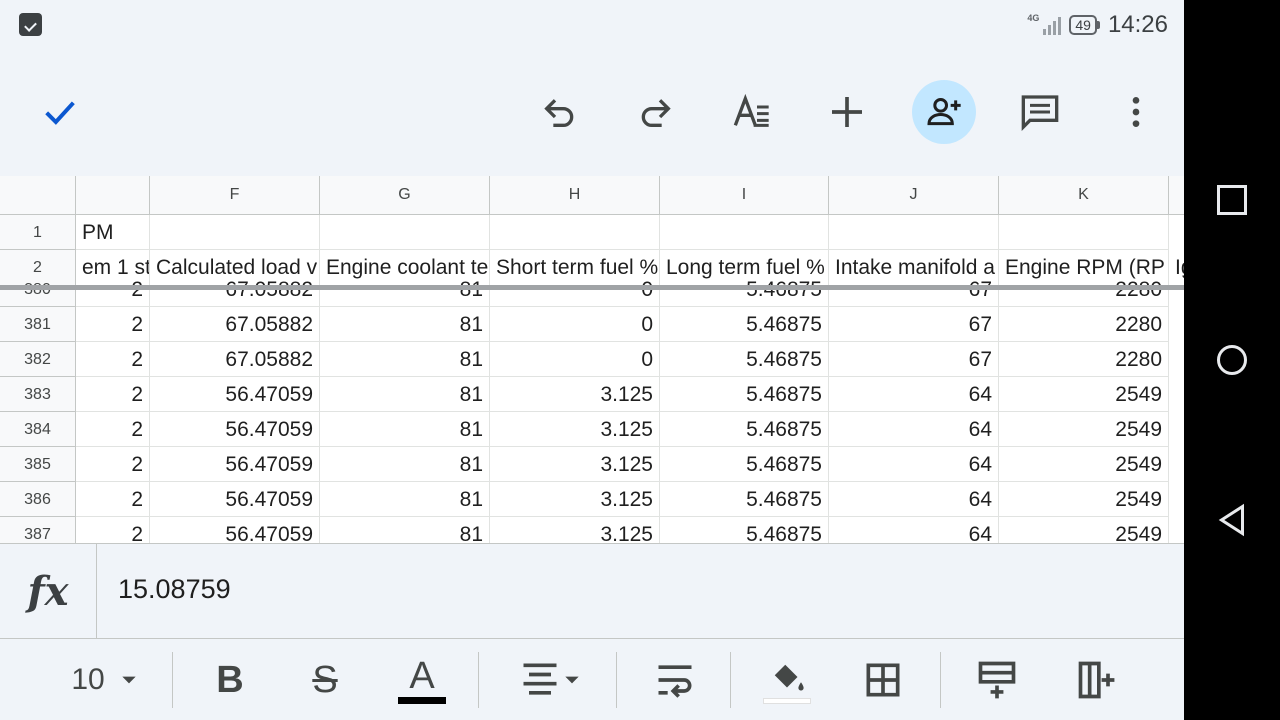 This screenshot has width=1280, height=720. Describe the element at coordinates (38, 530) in the screenshot. I see `row-header: 387` at that location.